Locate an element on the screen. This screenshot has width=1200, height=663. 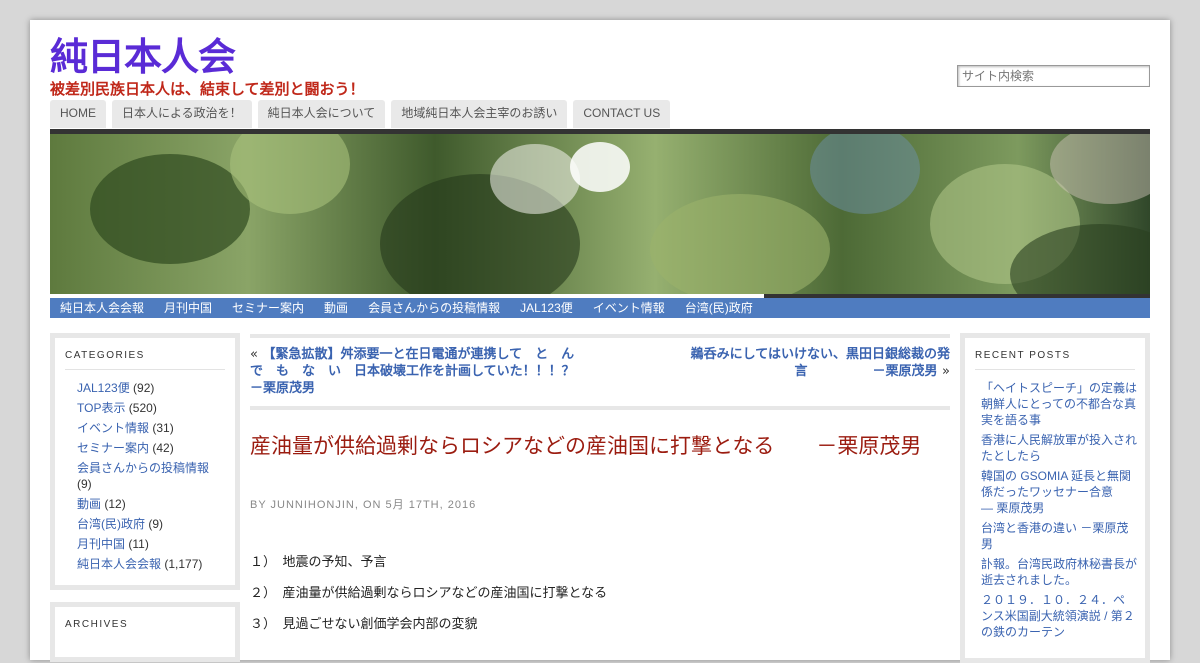
list-item: JAL123便 (92) is located at coordinates (116, 388).